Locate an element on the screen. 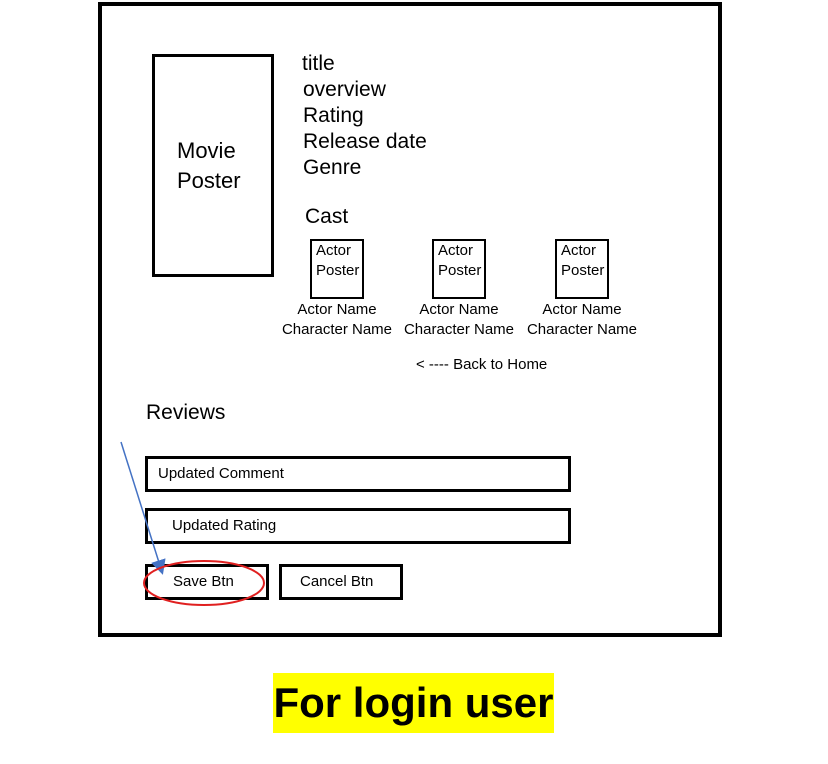 The height and width of the screenshot is (764, 828). updated-comment-label: Updated Comment is located at coordinates (221, 473).